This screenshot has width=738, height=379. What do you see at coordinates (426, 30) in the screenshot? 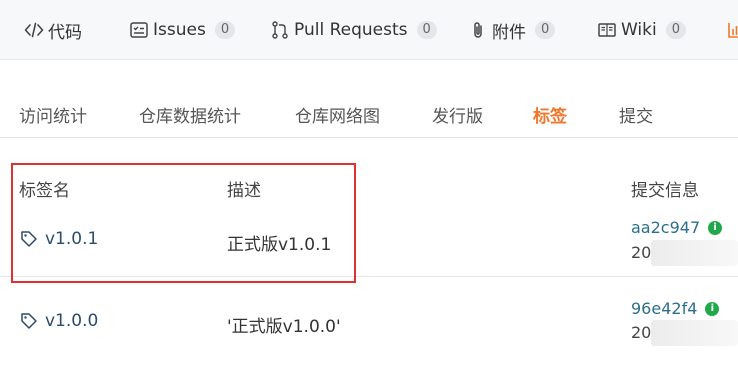
I see `pull-requests-count-badge: 0` at bounding box center [426, 30].